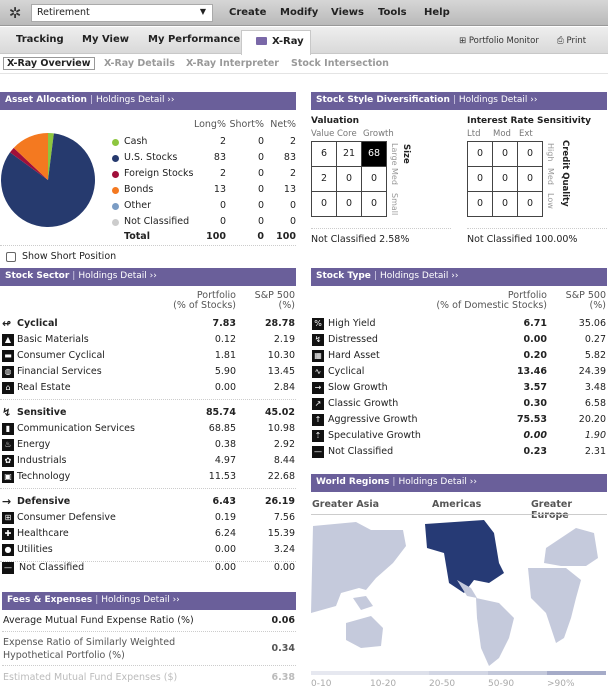 The image size is (608, 692). I want to click on sector-label: Utilities, so click(35, 549).